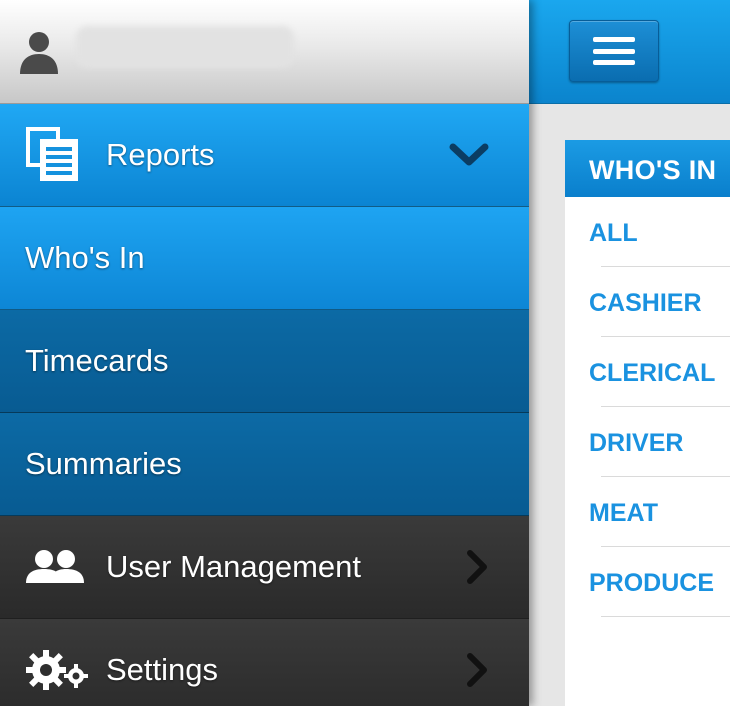 This screenshot has width=730, height=706. Describe the element at coordinates (103, 463) in the screenshot. I see `sidebar-item-label: Summaries` at that location.